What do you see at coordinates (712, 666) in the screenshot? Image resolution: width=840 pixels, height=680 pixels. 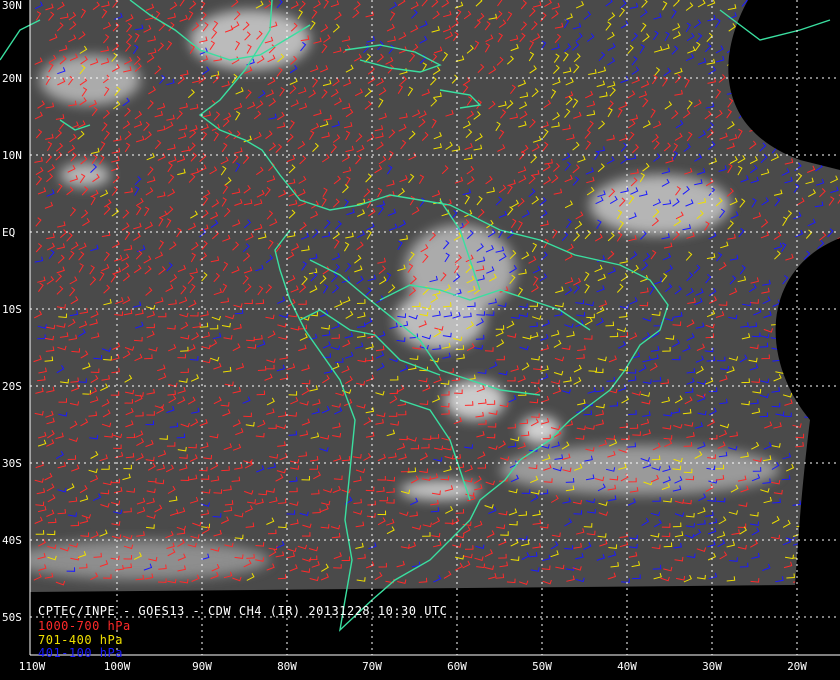 I see `lon-label: 30W` at bounding box center [712, 666].